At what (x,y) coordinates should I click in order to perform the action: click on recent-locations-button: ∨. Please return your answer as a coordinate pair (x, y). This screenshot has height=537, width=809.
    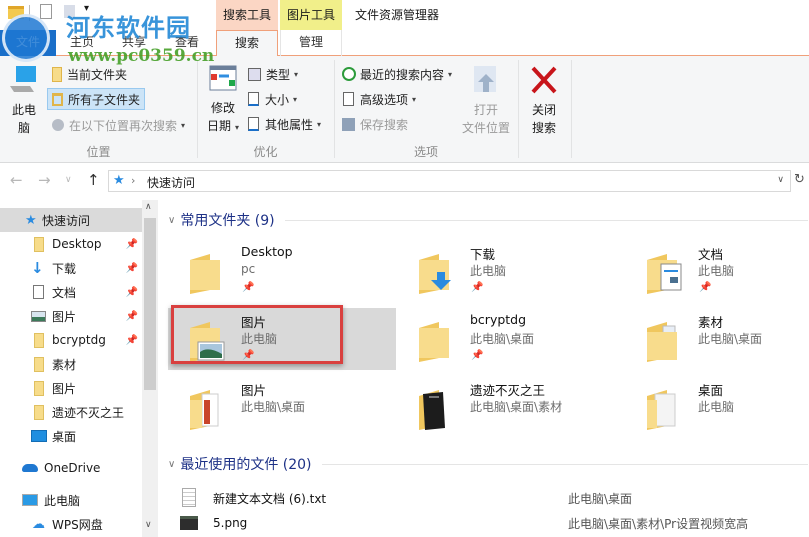
    Looking at the image, I should click on (68, 180).